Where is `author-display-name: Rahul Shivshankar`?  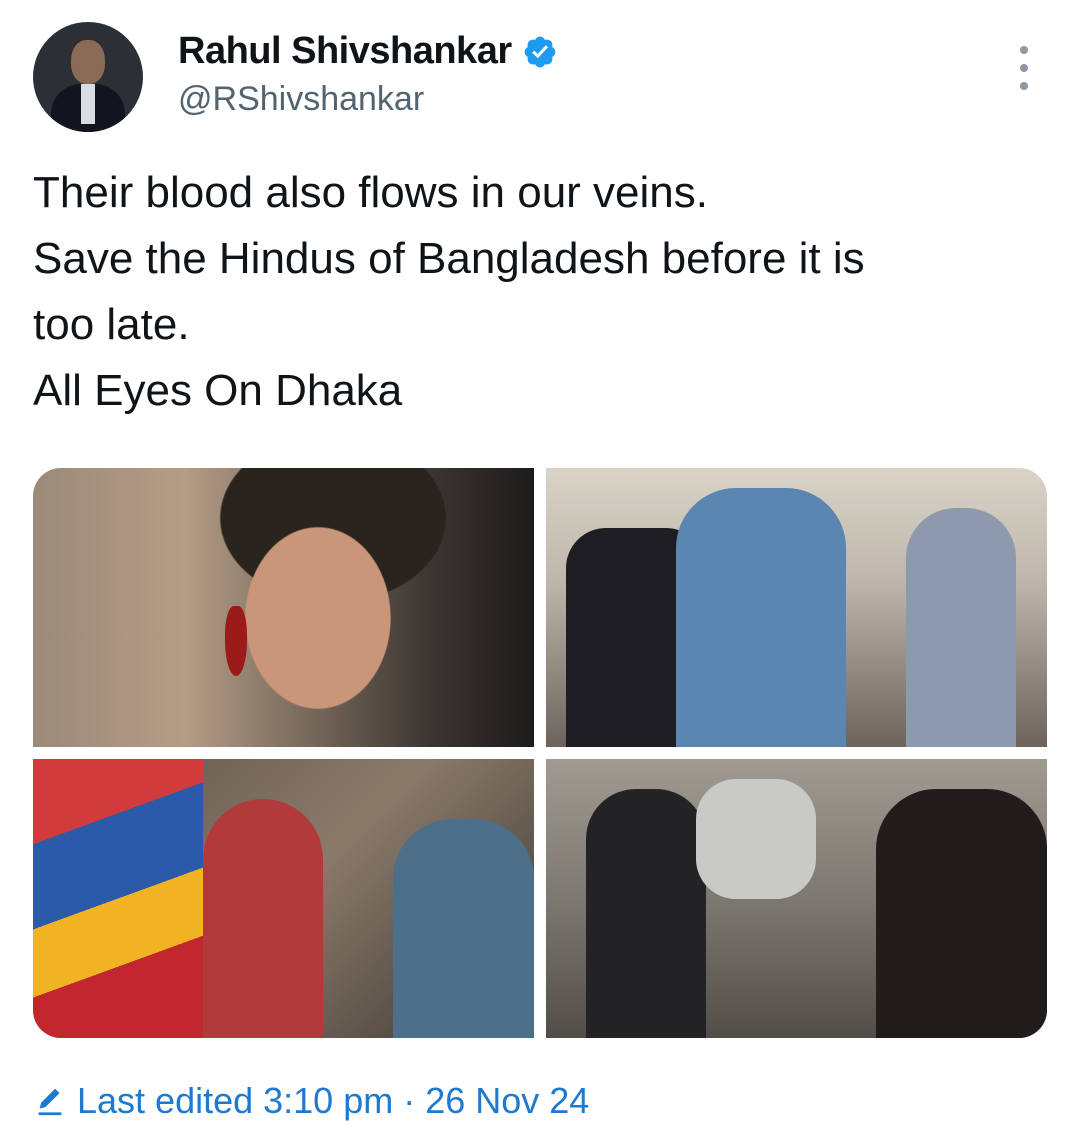
author-display-name: Rahul Shivshankar is located at coordinates (345, 51).